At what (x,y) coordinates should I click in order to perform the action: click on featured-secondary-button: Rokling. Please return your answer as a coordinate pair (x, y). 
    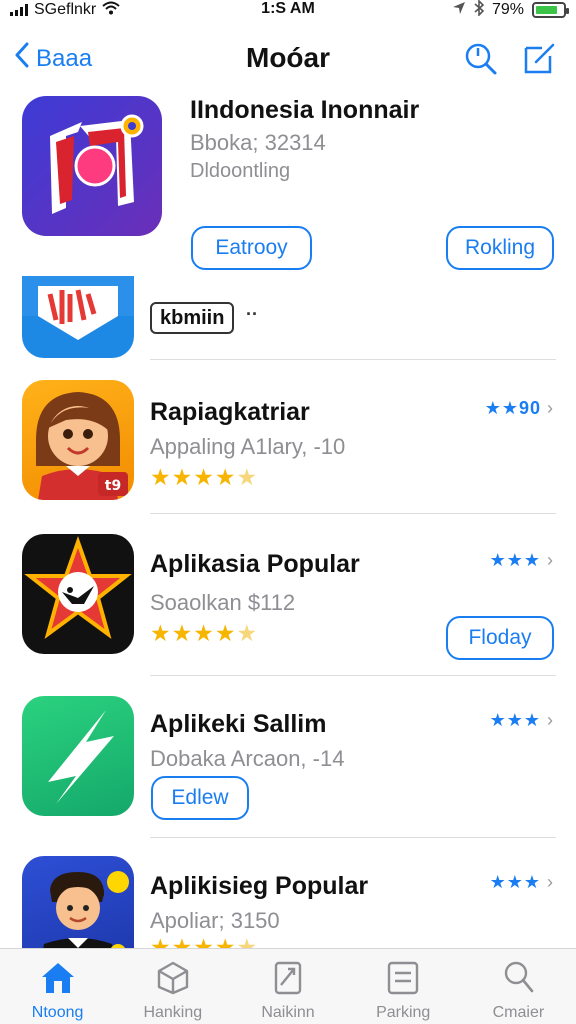
    Looking at the image, I should click on (500, 248).